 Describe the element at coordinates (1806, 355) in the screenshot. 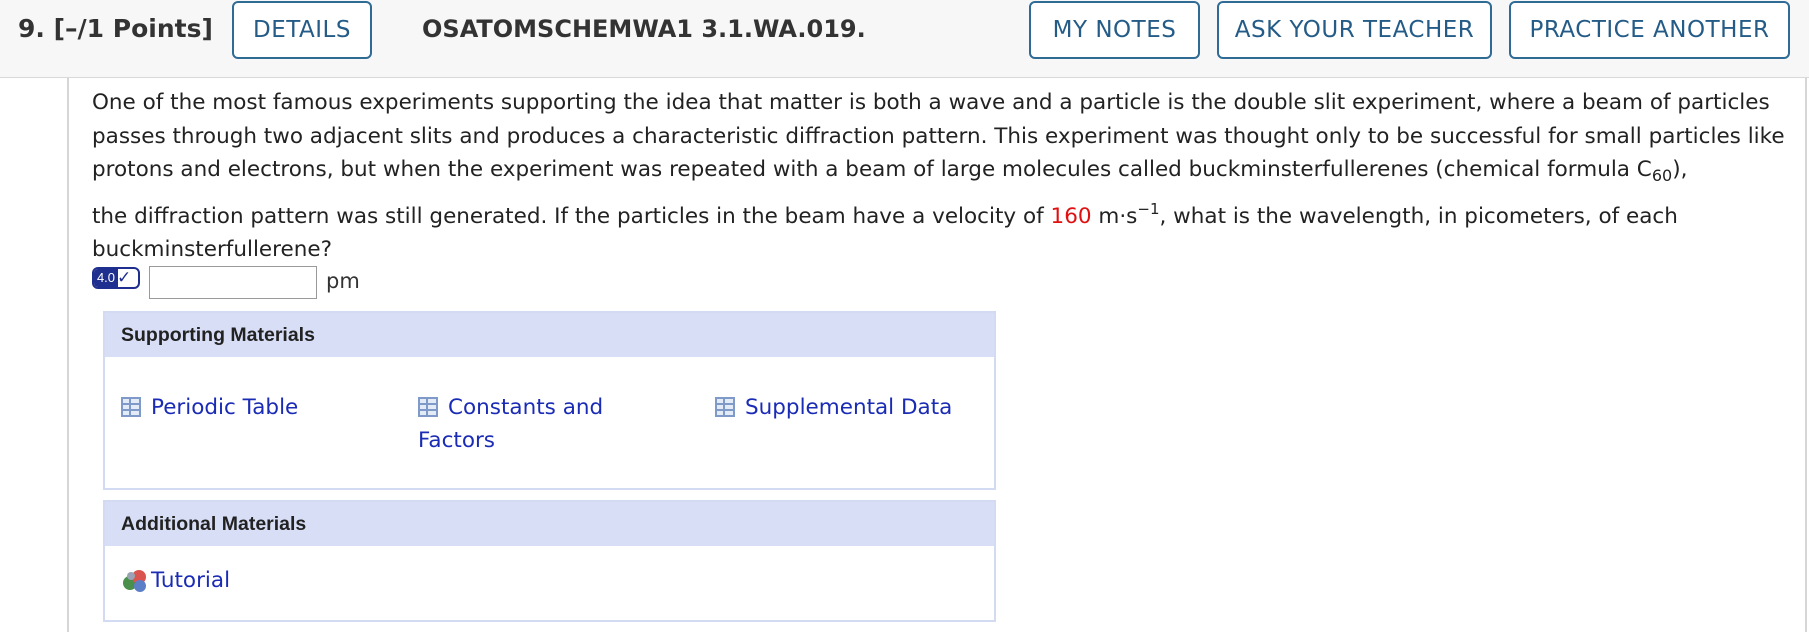

I see `content-right-border` at that location.